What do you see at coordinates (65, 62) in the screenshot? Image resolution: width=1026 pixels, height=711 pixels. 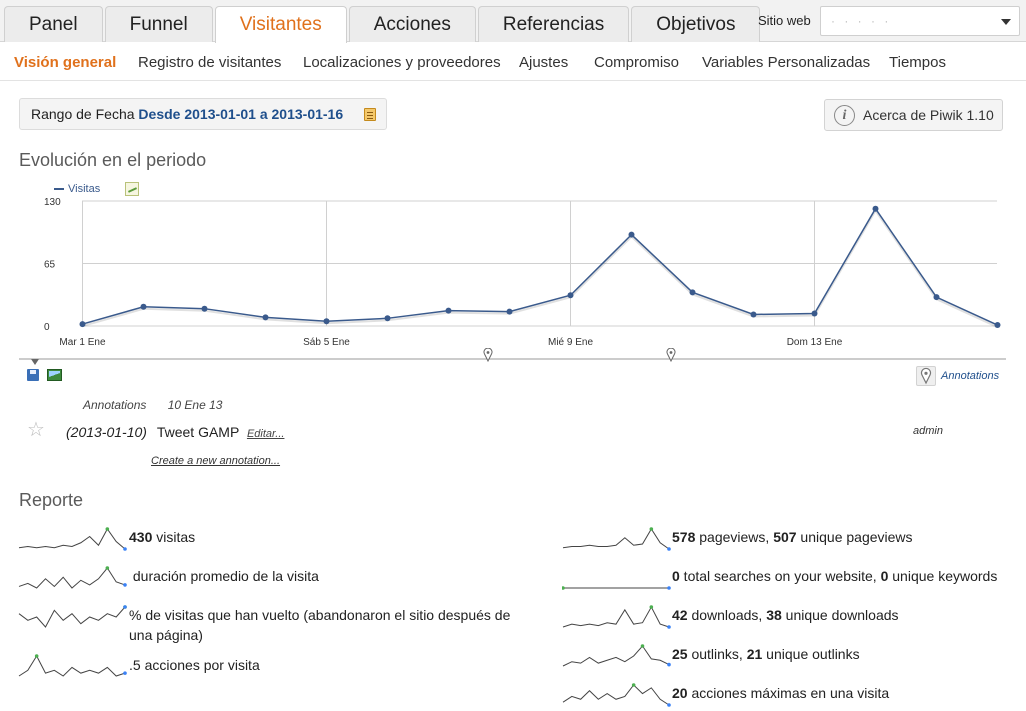 I see `subnav-vision-general: Visión general` at bounding box center [65, 62].